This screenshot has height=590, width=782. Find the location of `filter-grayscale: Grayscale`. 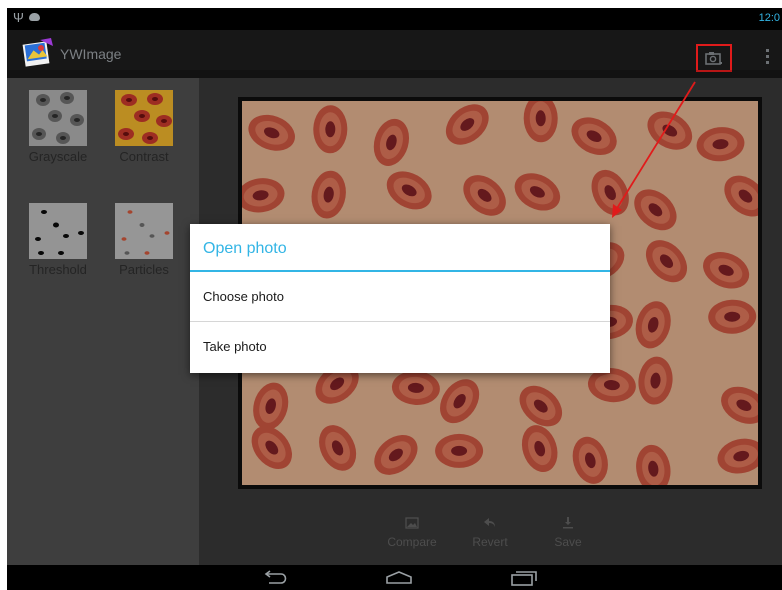

filter-grayscale: Grayscale is located at coordinates (58, 127).